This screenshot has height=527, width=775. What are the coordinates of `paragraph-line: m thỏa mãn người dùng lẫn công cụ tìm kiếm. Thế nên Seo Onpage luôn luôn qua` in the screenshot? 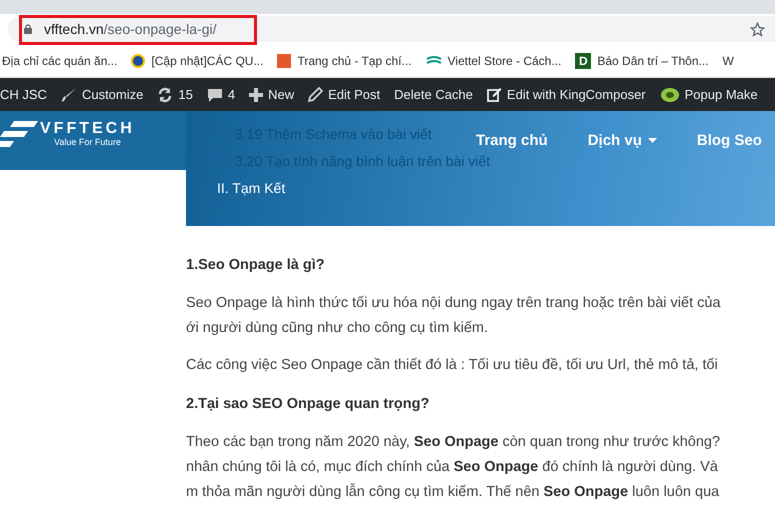 It's located at (453, 492).